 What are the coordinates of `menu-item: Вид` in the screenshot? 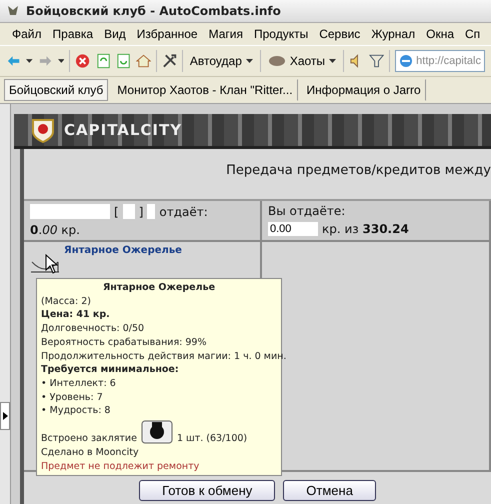 It's located at (115, 34).